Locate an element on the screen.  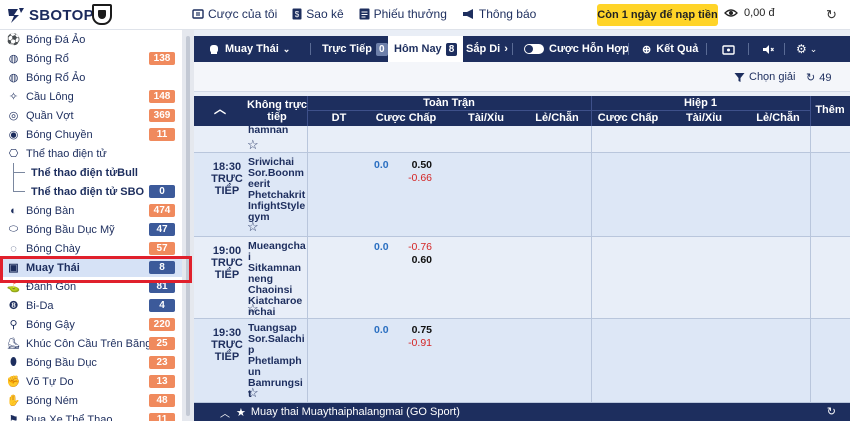
mute-icon is located at coordinates (768, 49).